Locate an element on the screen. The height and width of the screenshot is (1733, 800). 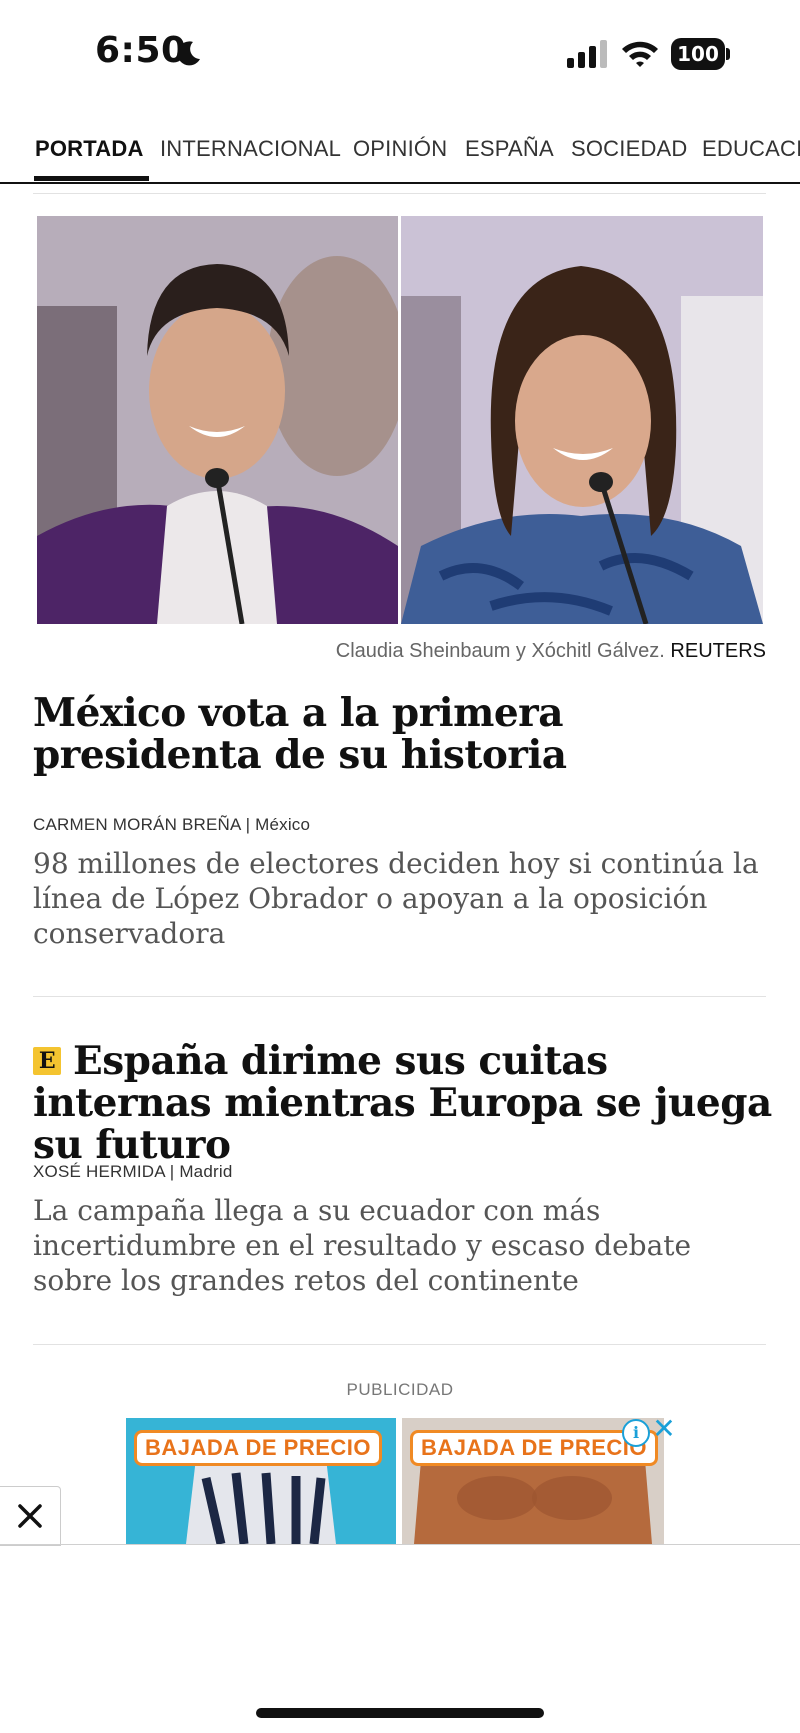
battery-cap is located at coordinates (728, 54).